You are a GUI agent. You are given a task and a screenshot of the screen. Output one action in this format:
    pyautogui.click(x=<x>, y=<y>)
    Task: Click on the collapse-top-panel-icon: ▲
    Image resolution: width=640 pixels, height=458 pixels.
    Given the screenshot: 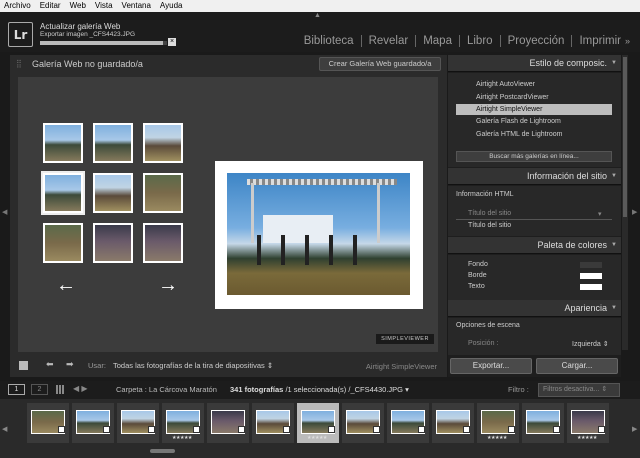 What is the action you would take?
    pyautogui.click(x=317, y=15)
    